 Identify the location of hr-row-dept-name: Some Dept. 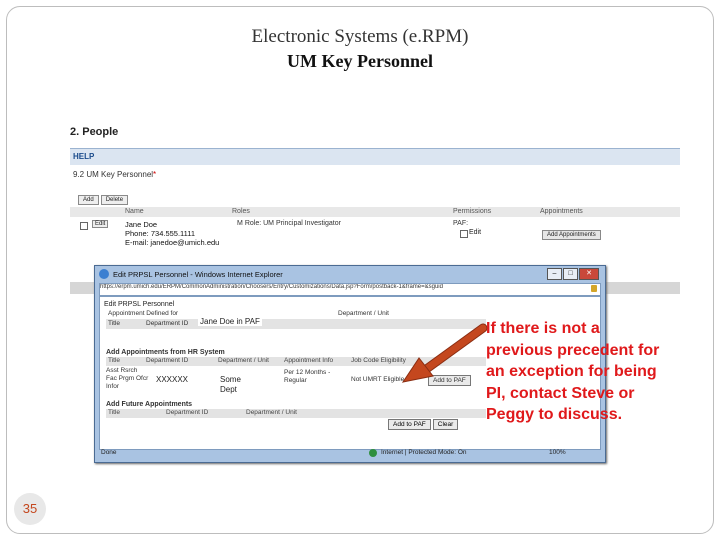
(230, 385).